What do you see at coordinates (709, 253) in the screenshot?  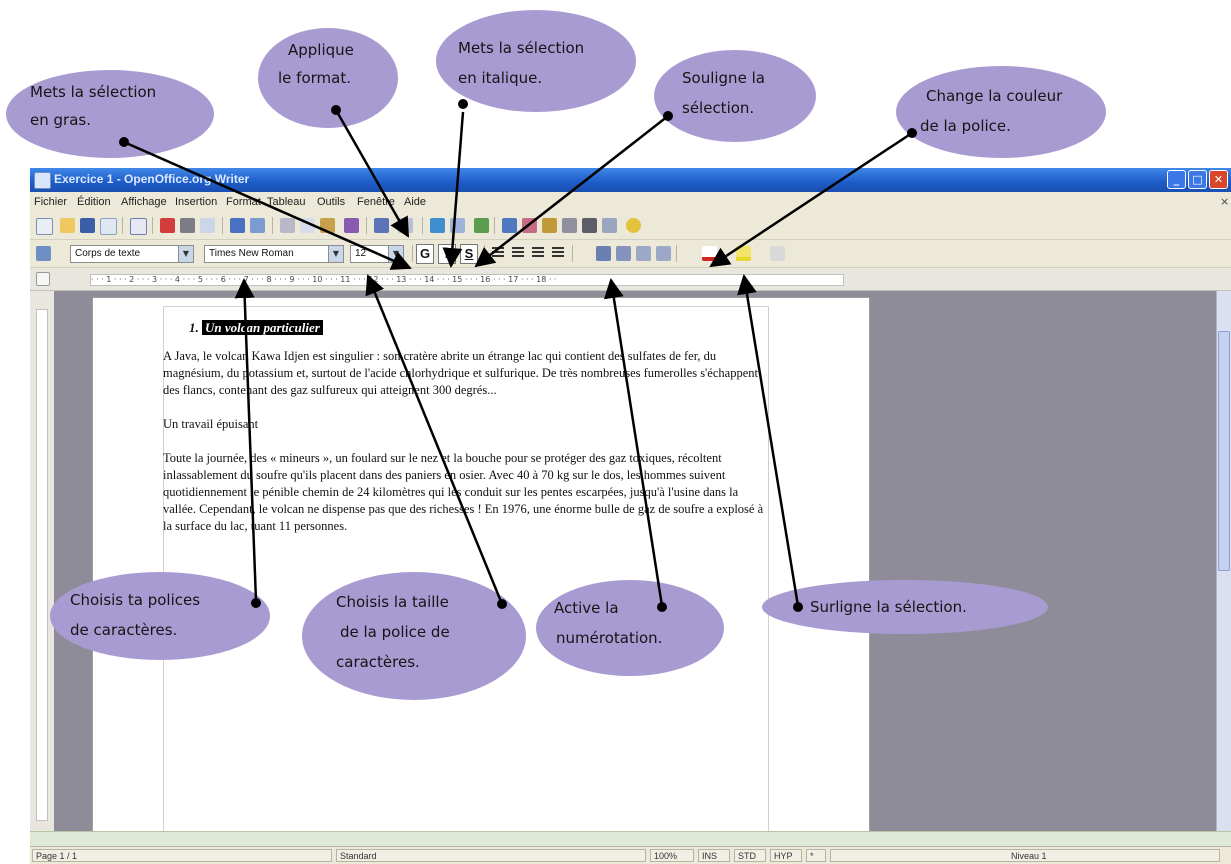 I see `font-color-icon` at bounding box center [709, 253].